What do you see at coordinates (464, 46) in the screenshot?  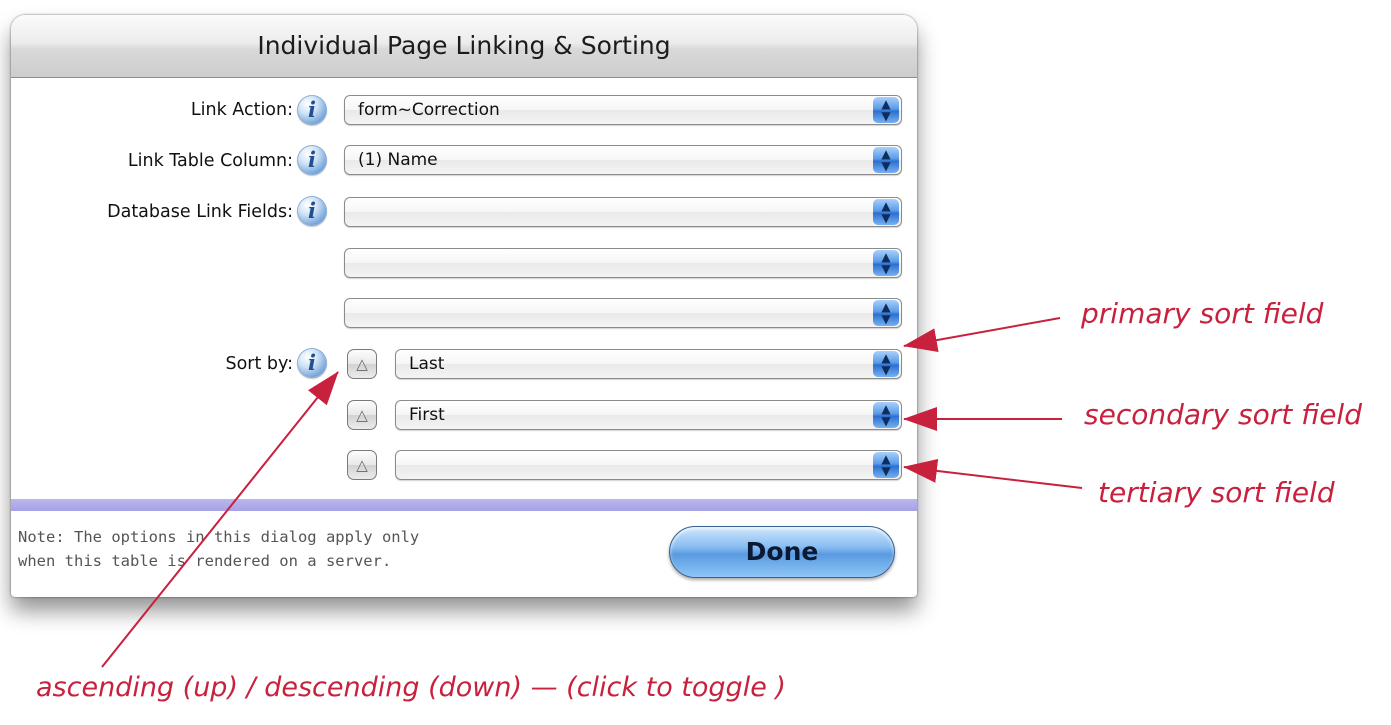 I see `dialog-title: Individual Page Linking & Sorting` at bounding box center [464, 46].